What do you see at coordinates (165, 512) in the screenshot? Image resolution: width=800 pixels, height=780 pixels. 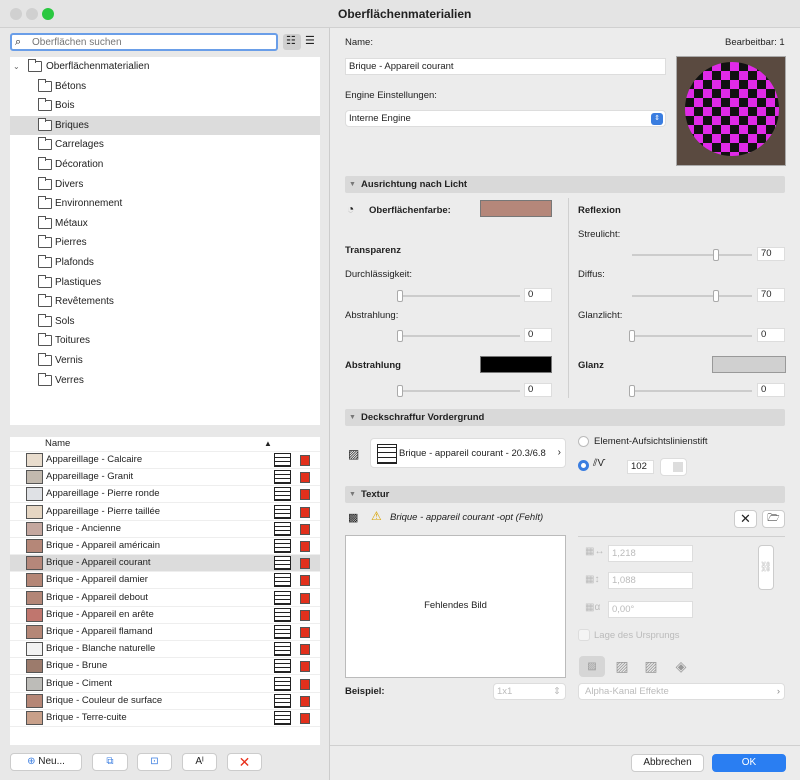 I see `list-row: Appareillage - Pierre taillée` at bounding box center [165, 512].